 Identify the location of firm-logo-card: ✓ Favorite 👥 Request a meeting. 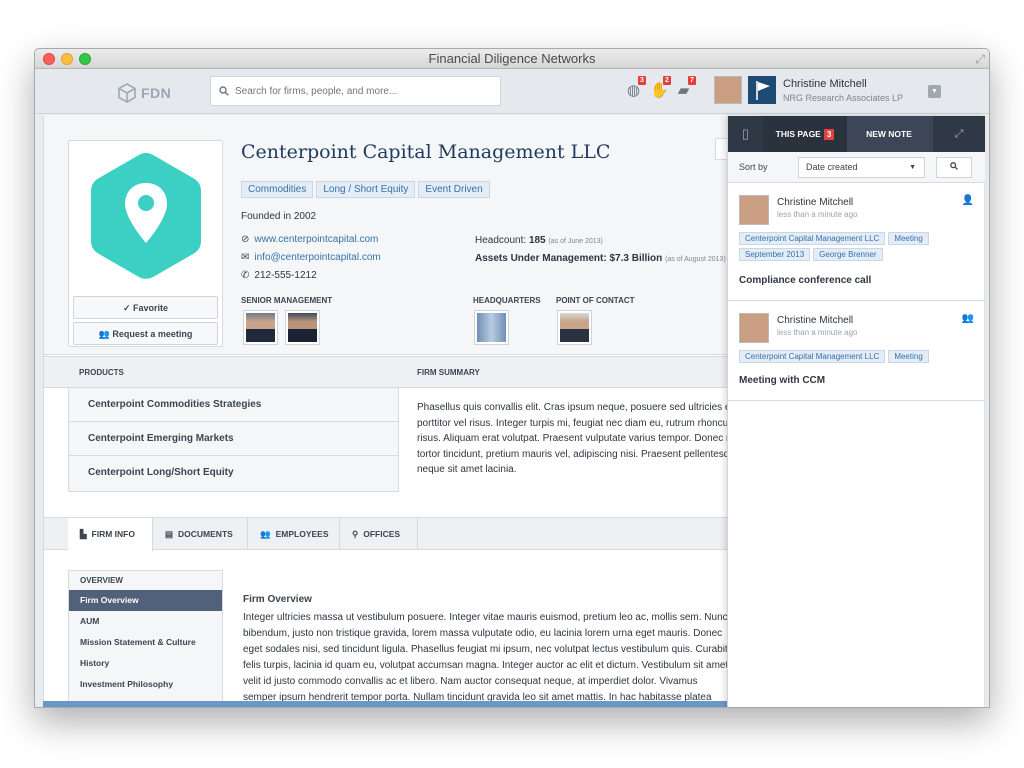
(145, 243).